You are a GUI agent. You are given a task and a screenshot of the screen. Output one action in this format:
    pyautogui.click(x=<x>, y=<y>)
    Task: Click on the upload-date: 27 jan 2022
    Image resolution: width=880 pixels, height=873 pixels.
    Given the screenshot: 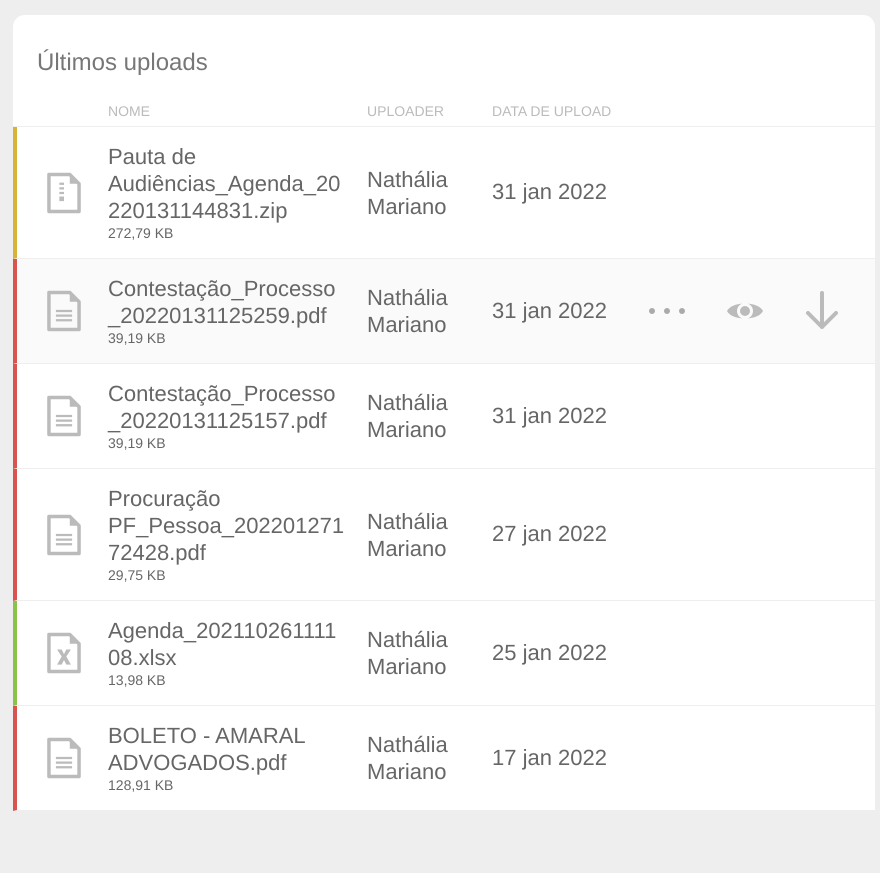 What is the action you would take?
    pyautogui.click(x=549, y=533)
    